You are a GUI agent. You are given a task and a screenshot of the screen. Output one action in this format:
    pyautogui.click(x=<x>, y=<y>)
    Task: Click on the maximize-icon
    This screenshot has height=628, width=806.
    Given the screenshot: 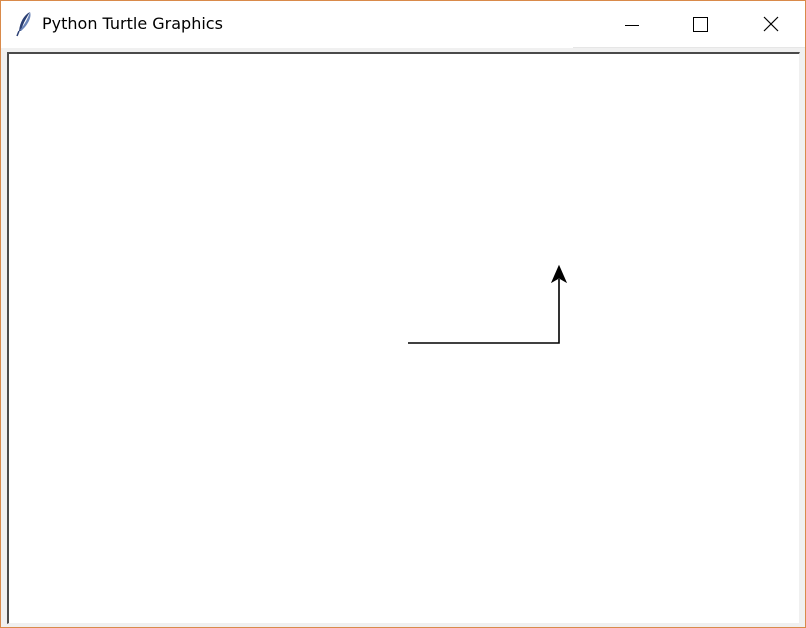 What is the action you would take?
    pyautogui.click(x=700, y=24)
    